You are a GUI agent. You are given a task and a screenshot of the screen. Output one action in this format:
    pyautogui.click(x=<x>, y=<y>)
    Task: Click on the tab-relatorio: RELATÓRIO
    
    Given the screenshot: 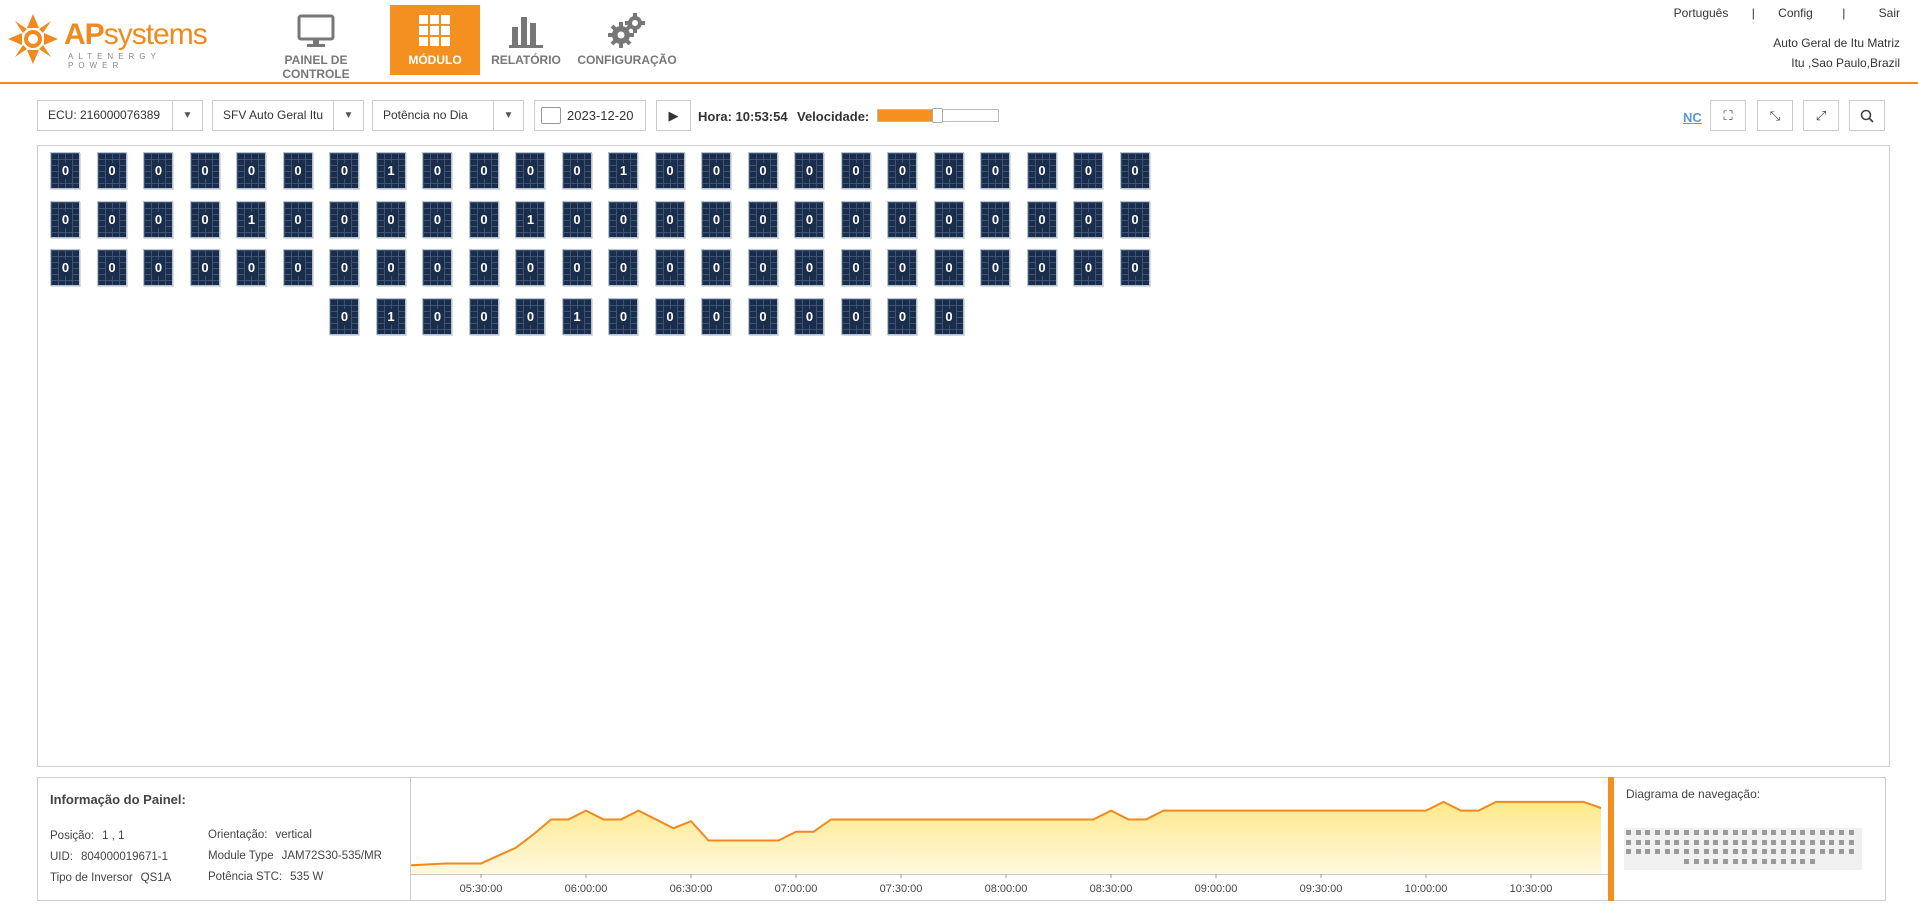 What is the action you would take?
    pyautogui.click(x=526, y=40)
    